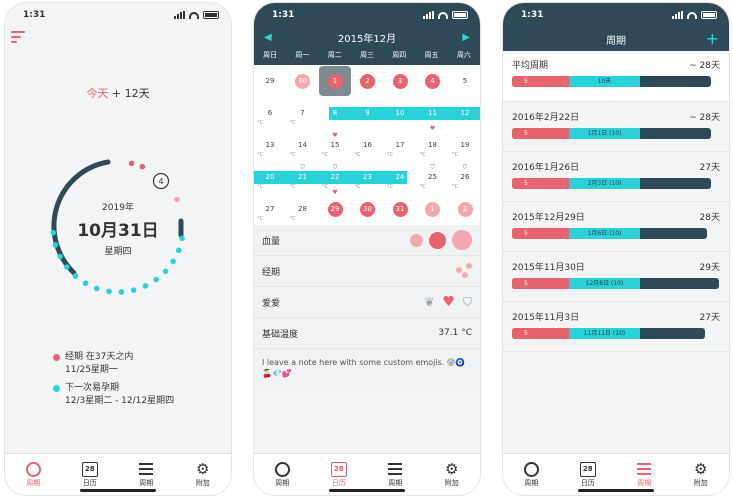 Image resolution: width=733 pixels, height=500 pixels. Describe the element at coordinates (604, 133) in the screenshot. I see `cycle-fertile-bar: 1月1日 (10)` at that location.